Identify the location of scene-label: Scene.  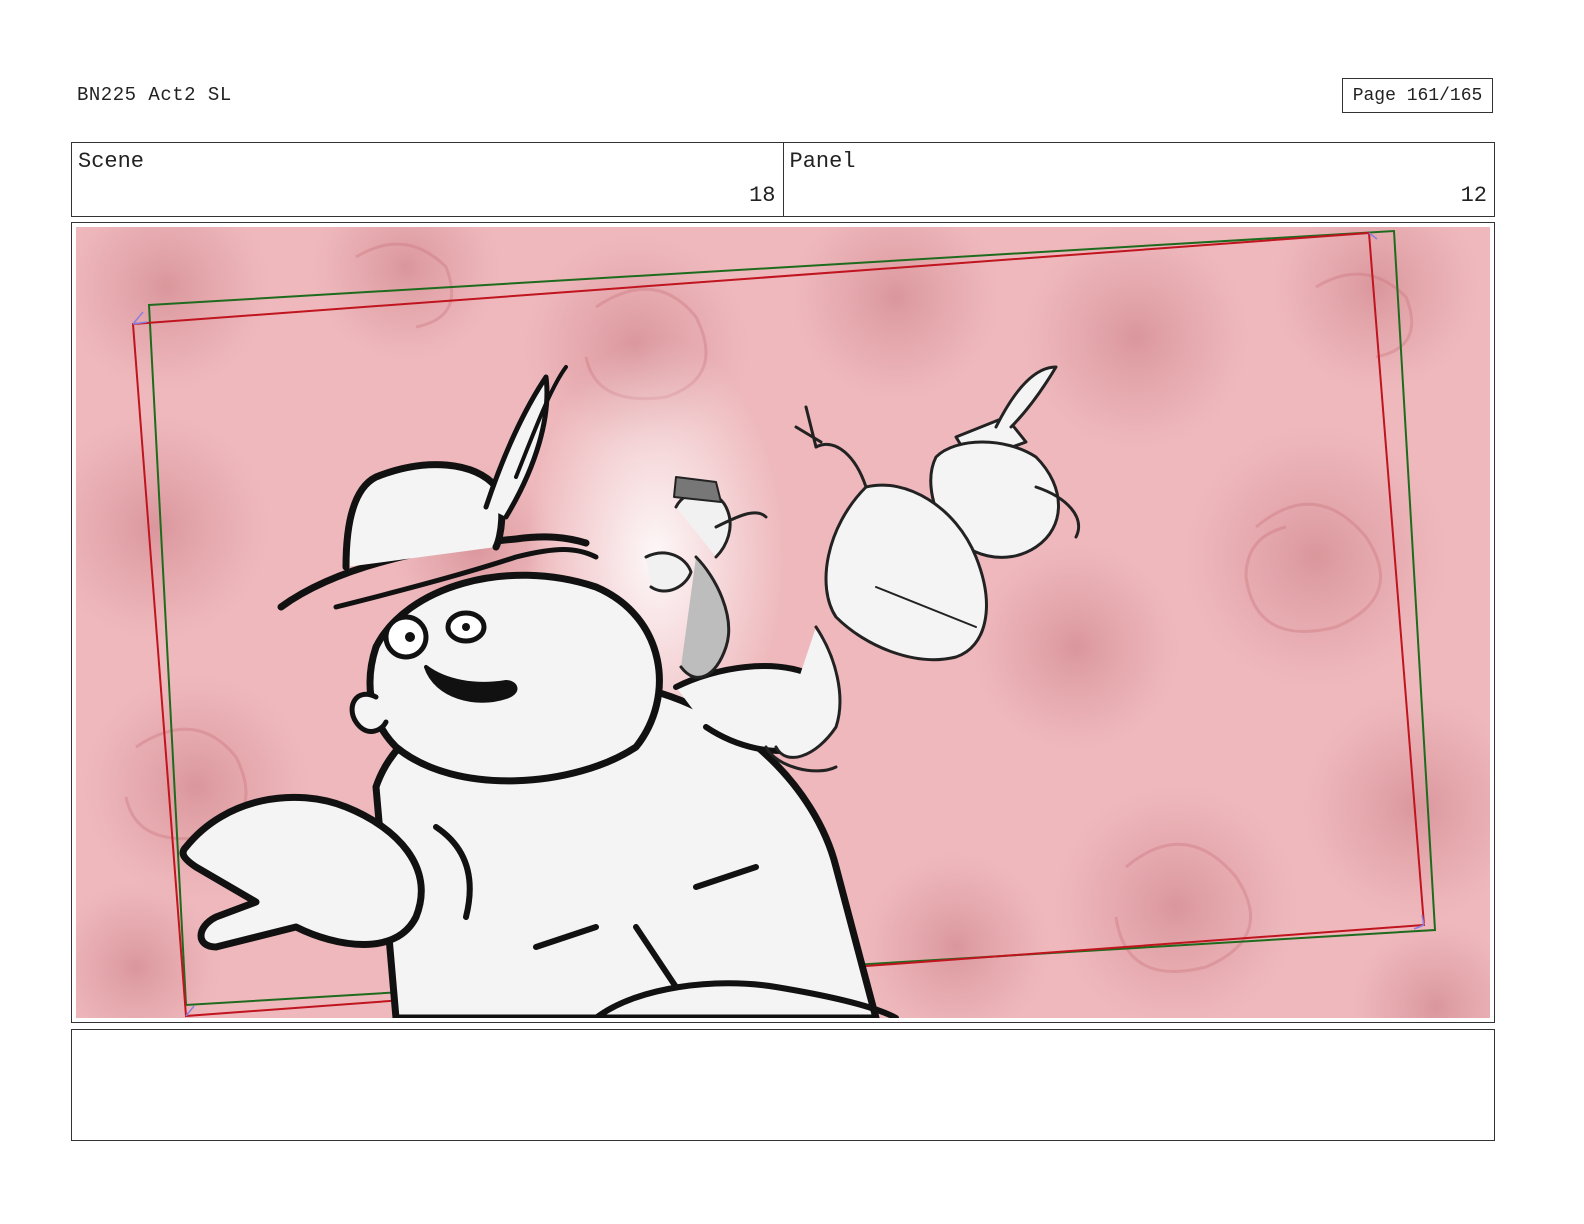
(111, 161).